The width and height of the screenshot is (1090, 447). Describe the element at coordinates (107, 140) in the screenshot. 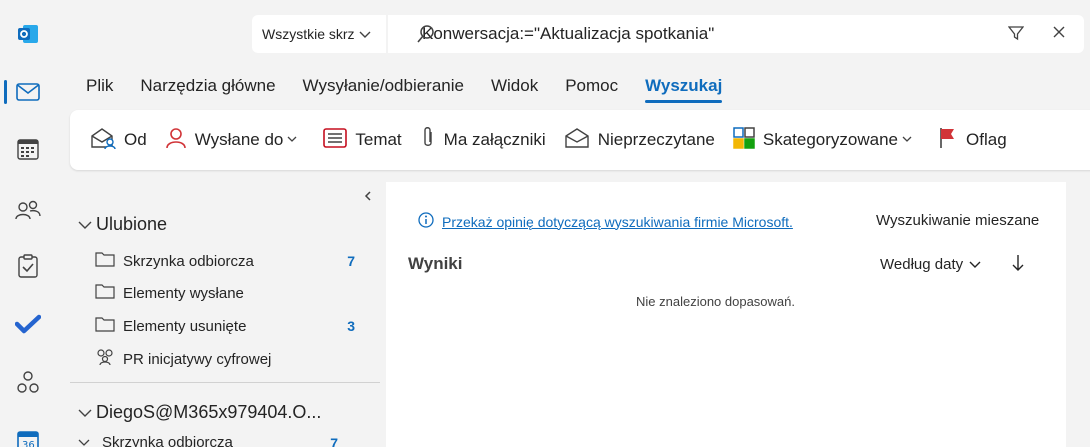

I see `envelope-person-icon` at that location.